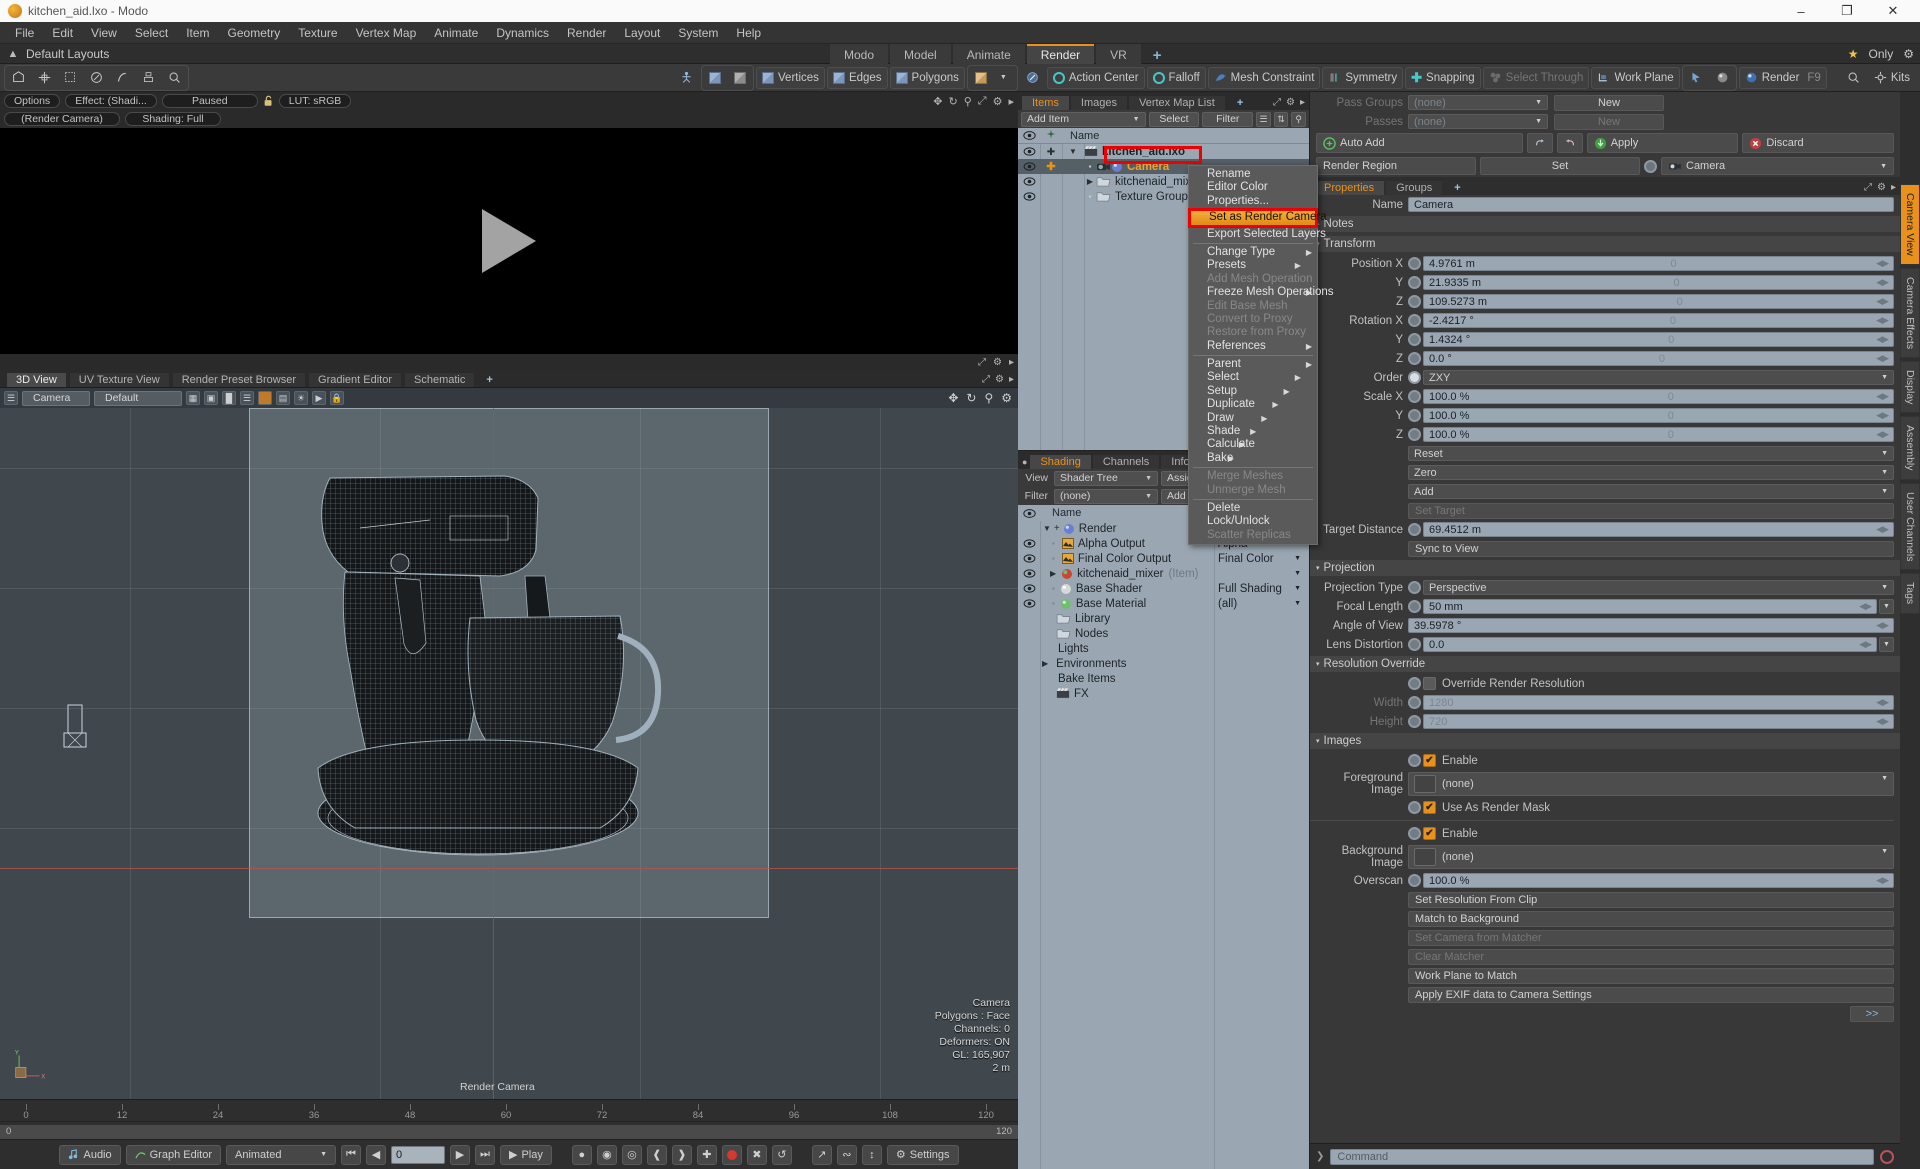  Describe the element at coordinates (1029, 151) in the screenshot. I see `visibility-toggle-icon` at that location.